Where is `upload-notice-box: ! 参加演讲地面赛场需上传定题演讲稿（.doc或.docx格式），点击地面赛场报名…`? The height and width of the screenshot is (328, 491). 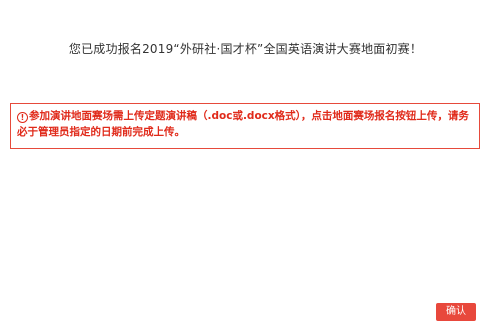
upload-notice-box: ! 参加演讲地面赛场需上传定题演讲稿（.doc或.docx格式），点击地面赛场报名… is located at coordinates (245, 126).